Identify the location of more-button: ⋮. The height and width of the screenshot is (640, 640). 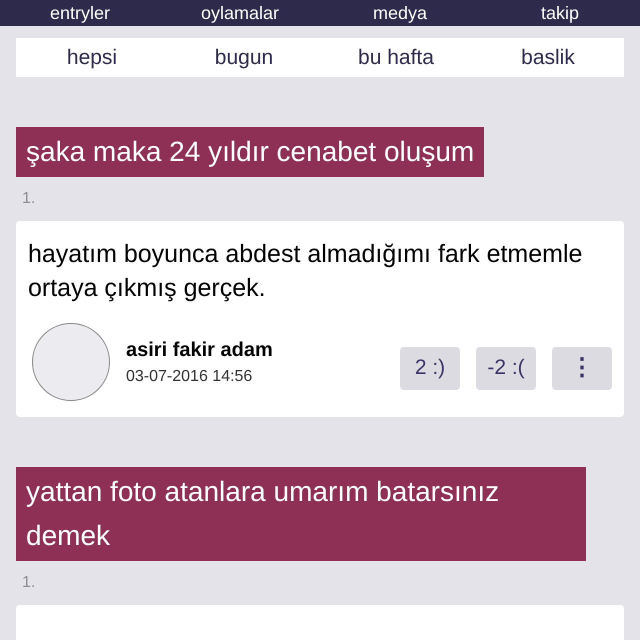
(582, 368).